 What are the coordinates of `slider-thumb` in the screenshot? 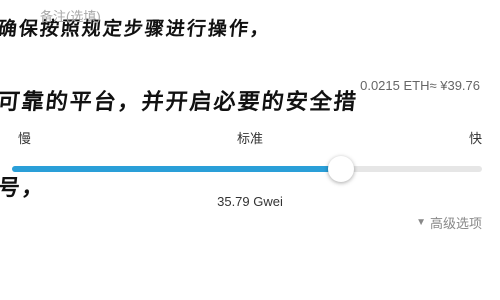 It's located at (341, 169).